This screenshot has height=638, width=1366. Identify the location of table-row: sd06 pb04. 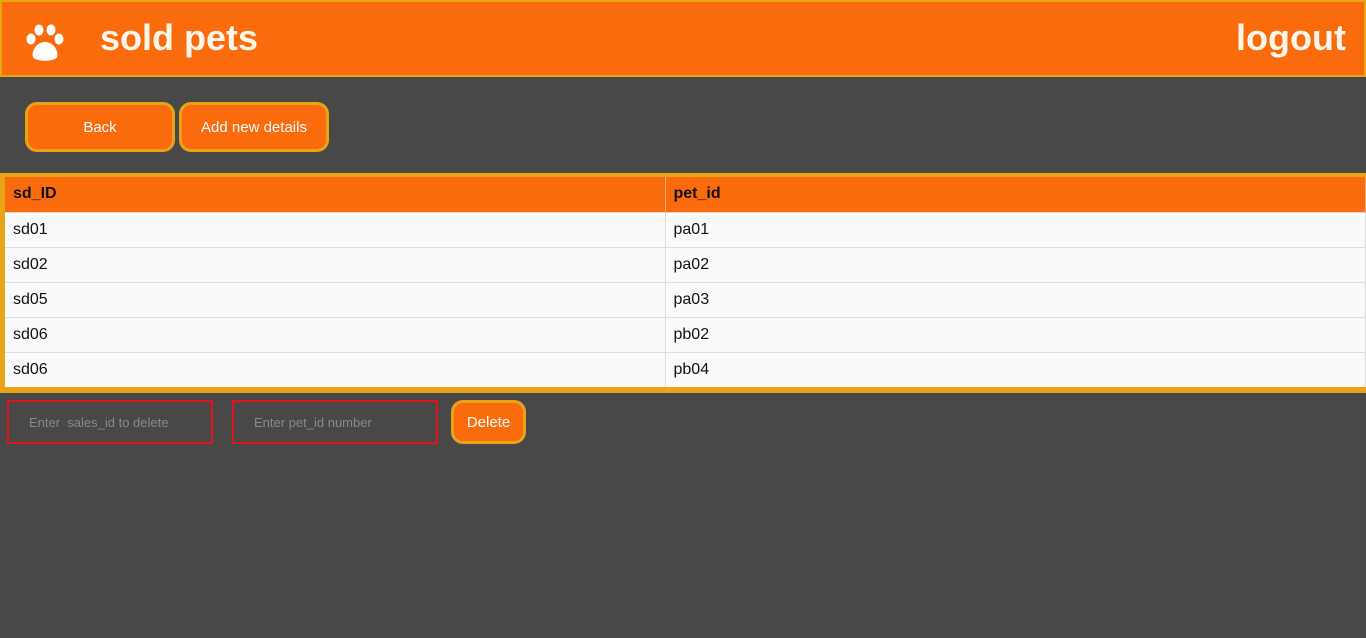
(685, 369).